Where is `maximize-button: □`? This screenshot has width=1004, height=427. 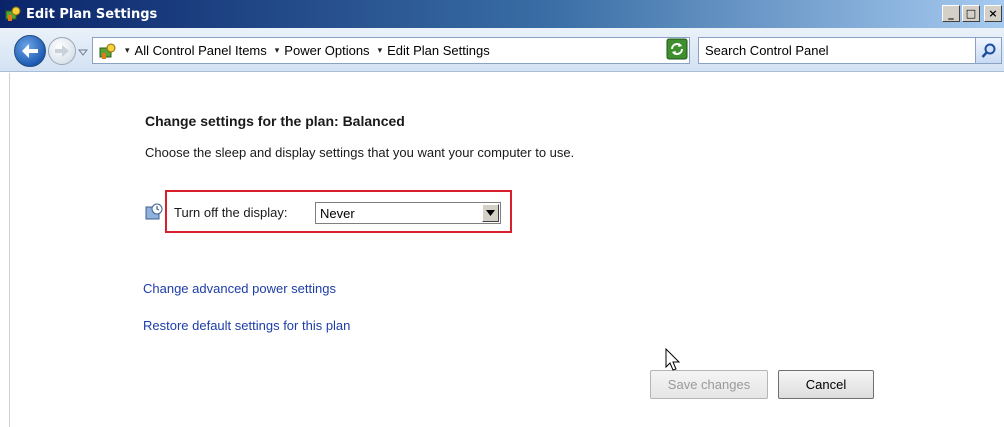 maximize-button: □ is located at coordinates (971, 13).